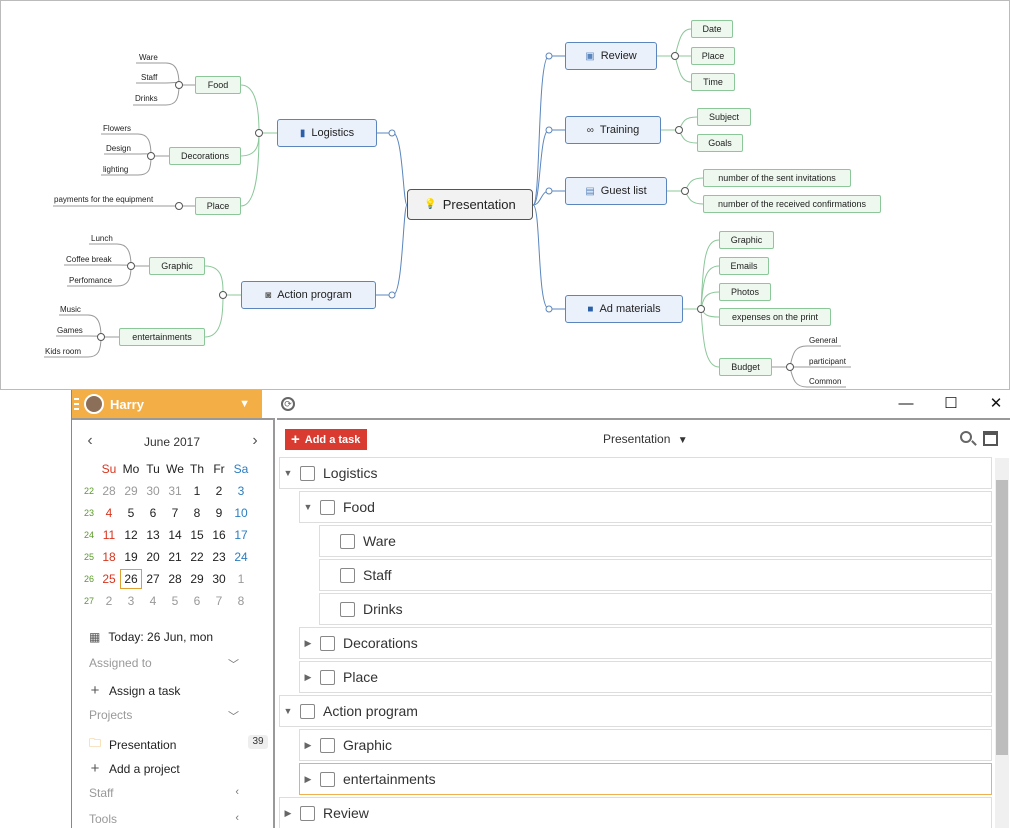 This screenshot has height=828, width=1010. What do you see at coordinates (146, 98) in the screenshot?
I see `mindmap-leaf: Drinks` at bounding box center [146, 98].